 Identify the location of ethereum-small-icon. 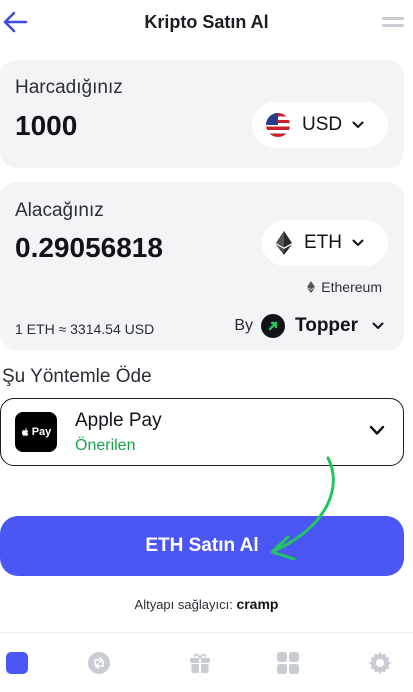
(311, 287).